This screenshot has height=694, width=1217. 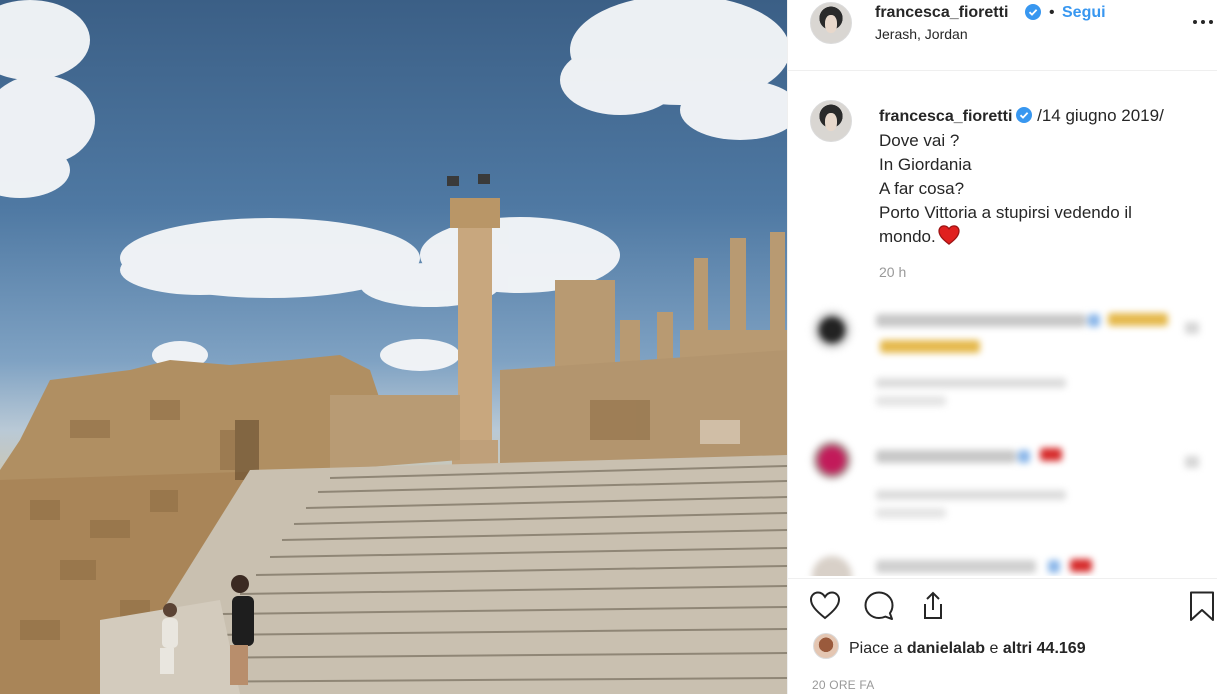 What do you see at coordinates (1005, 212) in the screenshot?
I see `caption-line: Porto Vittoria a stupirsi vedendo il` at bounding box center [1005, 212].